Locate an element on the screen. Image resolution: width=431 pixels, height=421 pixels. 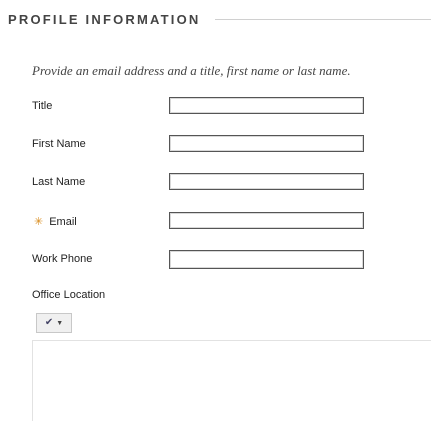
email-label-group: ✳ Email is located at coordinates (54, 221).